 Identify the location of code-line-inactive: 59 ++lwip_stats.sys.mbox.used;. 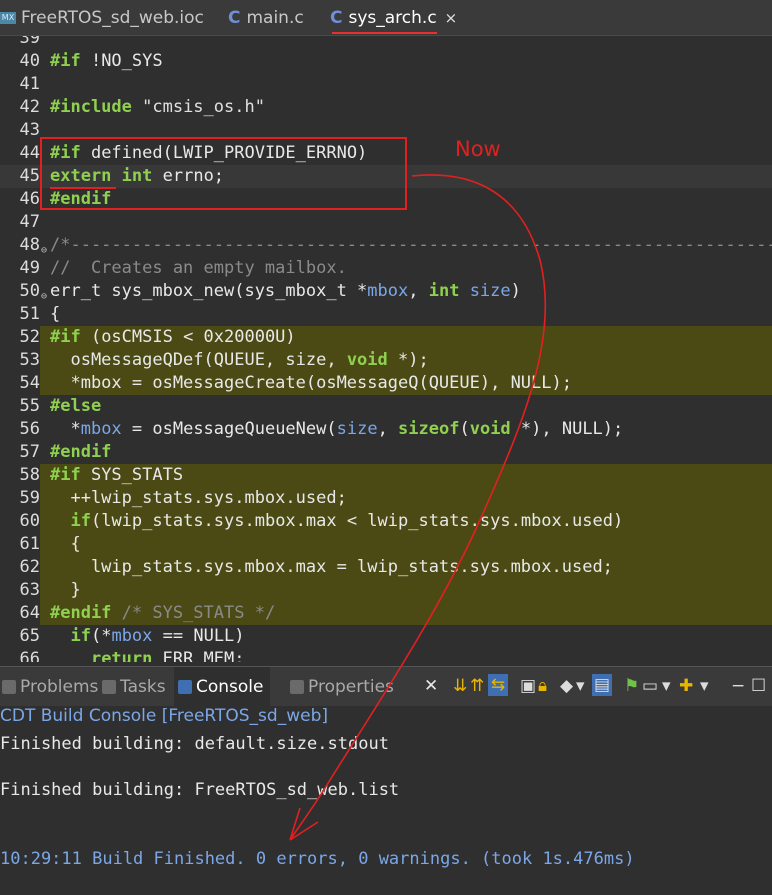
(386, 498).